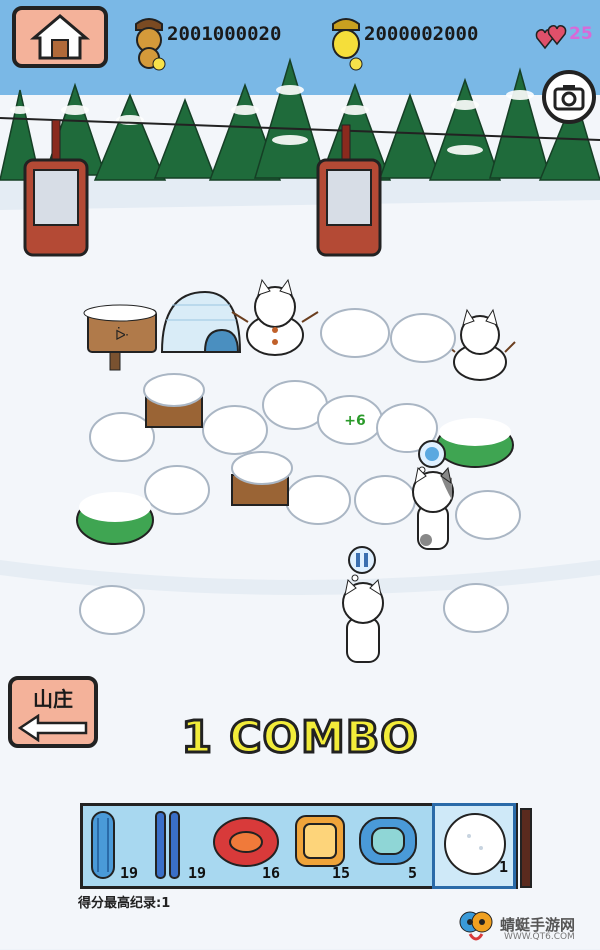 The height and width of the screenshot is (950, 600). I want to click on house-icon, so click(60, 37).